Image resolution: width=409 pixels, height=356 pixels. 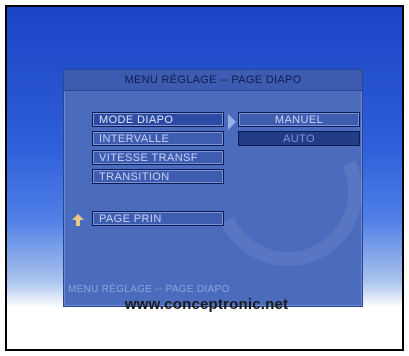 What do you see at coordinates (149, 289) in the screenshot?
I see `status-line: MENU RÉGLAGE -- PAGE DIAPO` at bounding box center [149, 289].